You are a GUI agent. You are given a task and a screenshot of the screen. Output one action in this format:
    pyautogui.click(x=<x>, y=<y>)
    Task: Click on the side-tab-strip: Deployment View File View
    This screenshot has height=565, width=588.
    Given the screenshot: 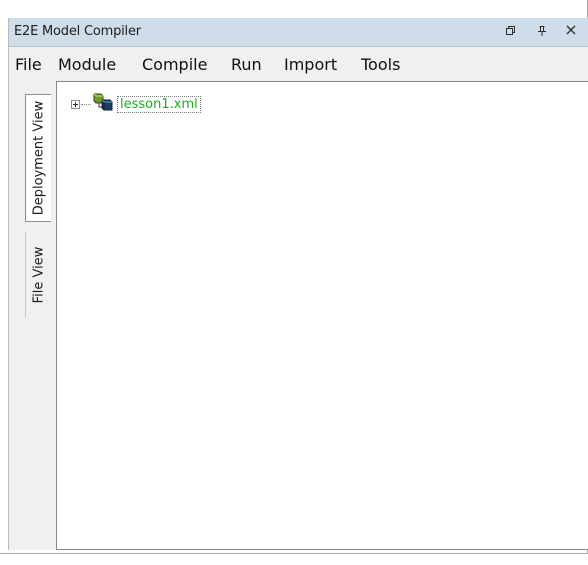 What is the action you would take?
    pyautogui.click(x=31, y=315)
    